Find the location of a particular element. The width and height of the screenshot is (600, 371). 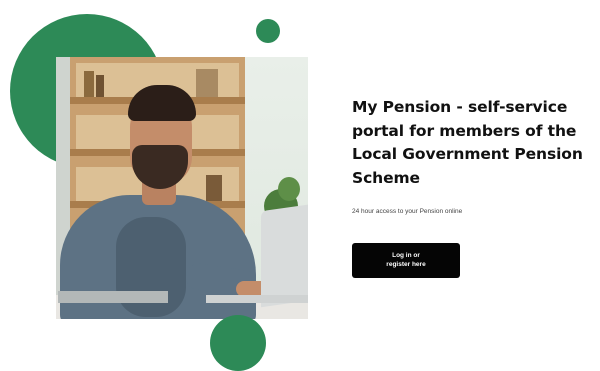

decorative-green-circle-bottom is located at coordinates (238, 343).